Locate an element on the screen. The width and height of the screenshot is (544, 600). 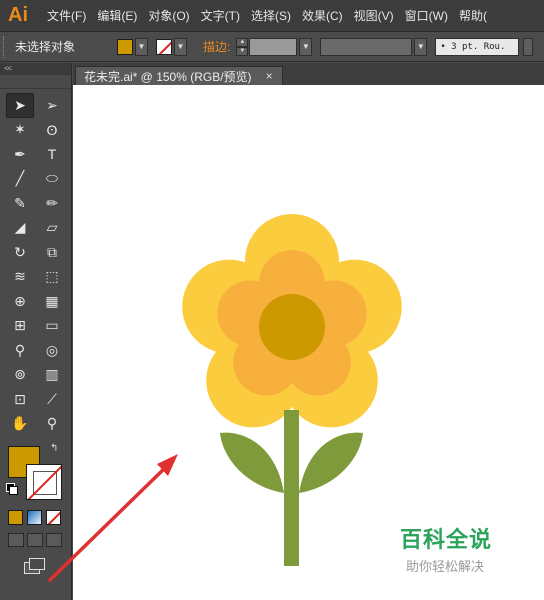
artboard-tool-icon: ⊡ is located at coordinates (20, 399).